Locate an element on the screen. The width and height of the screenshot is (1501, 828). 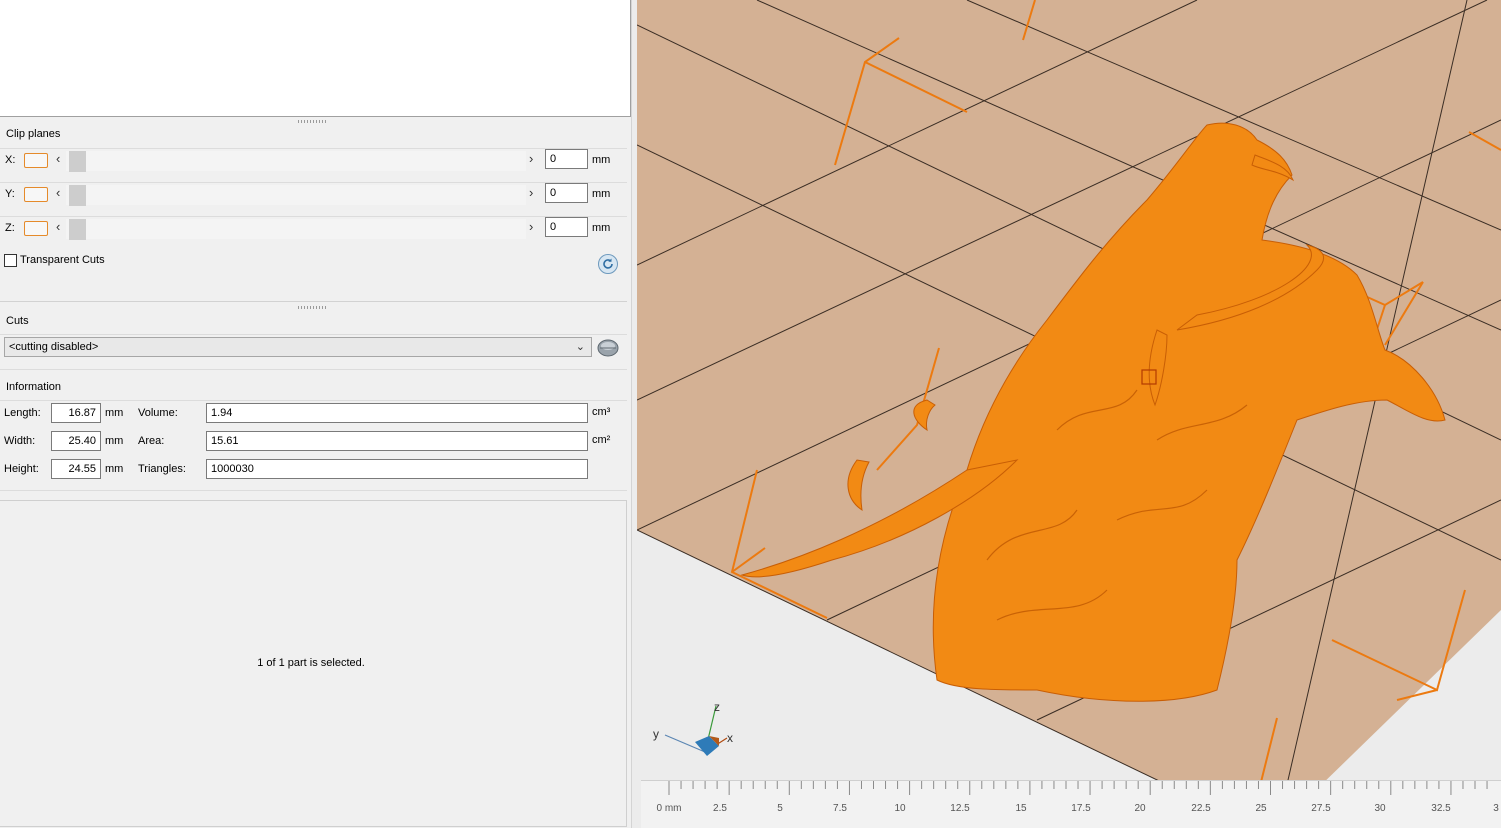
ruler-label: 15 is located at coordinates (1021, 808).